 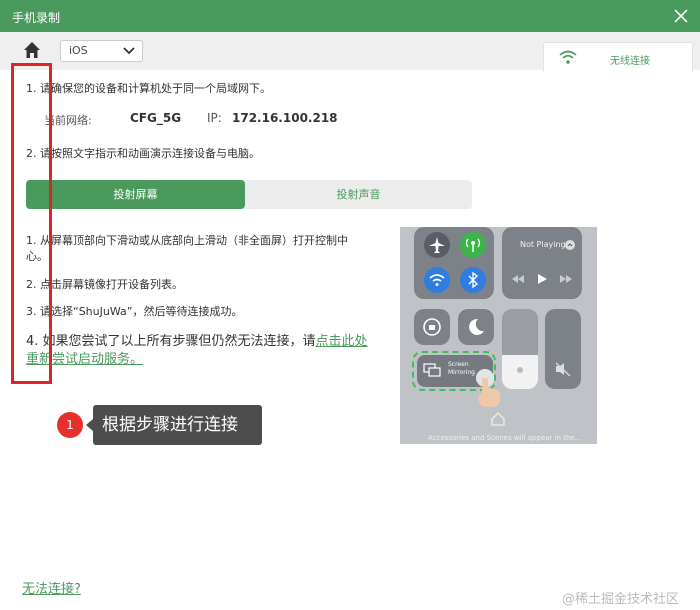 What do you see at coordinates (563, 369) in the screenshot?
I see `mute-icon` at bounding box center [563, 369].